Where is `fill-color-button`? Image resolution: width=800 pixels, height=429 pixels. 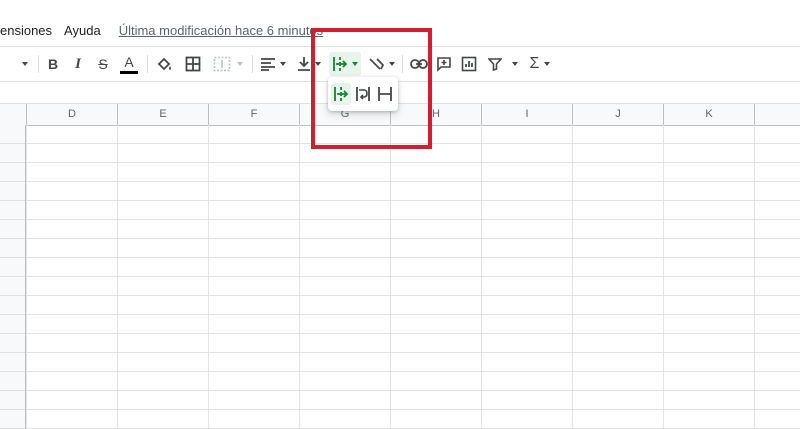 fill-color-button is located at coordinates (165, 64).